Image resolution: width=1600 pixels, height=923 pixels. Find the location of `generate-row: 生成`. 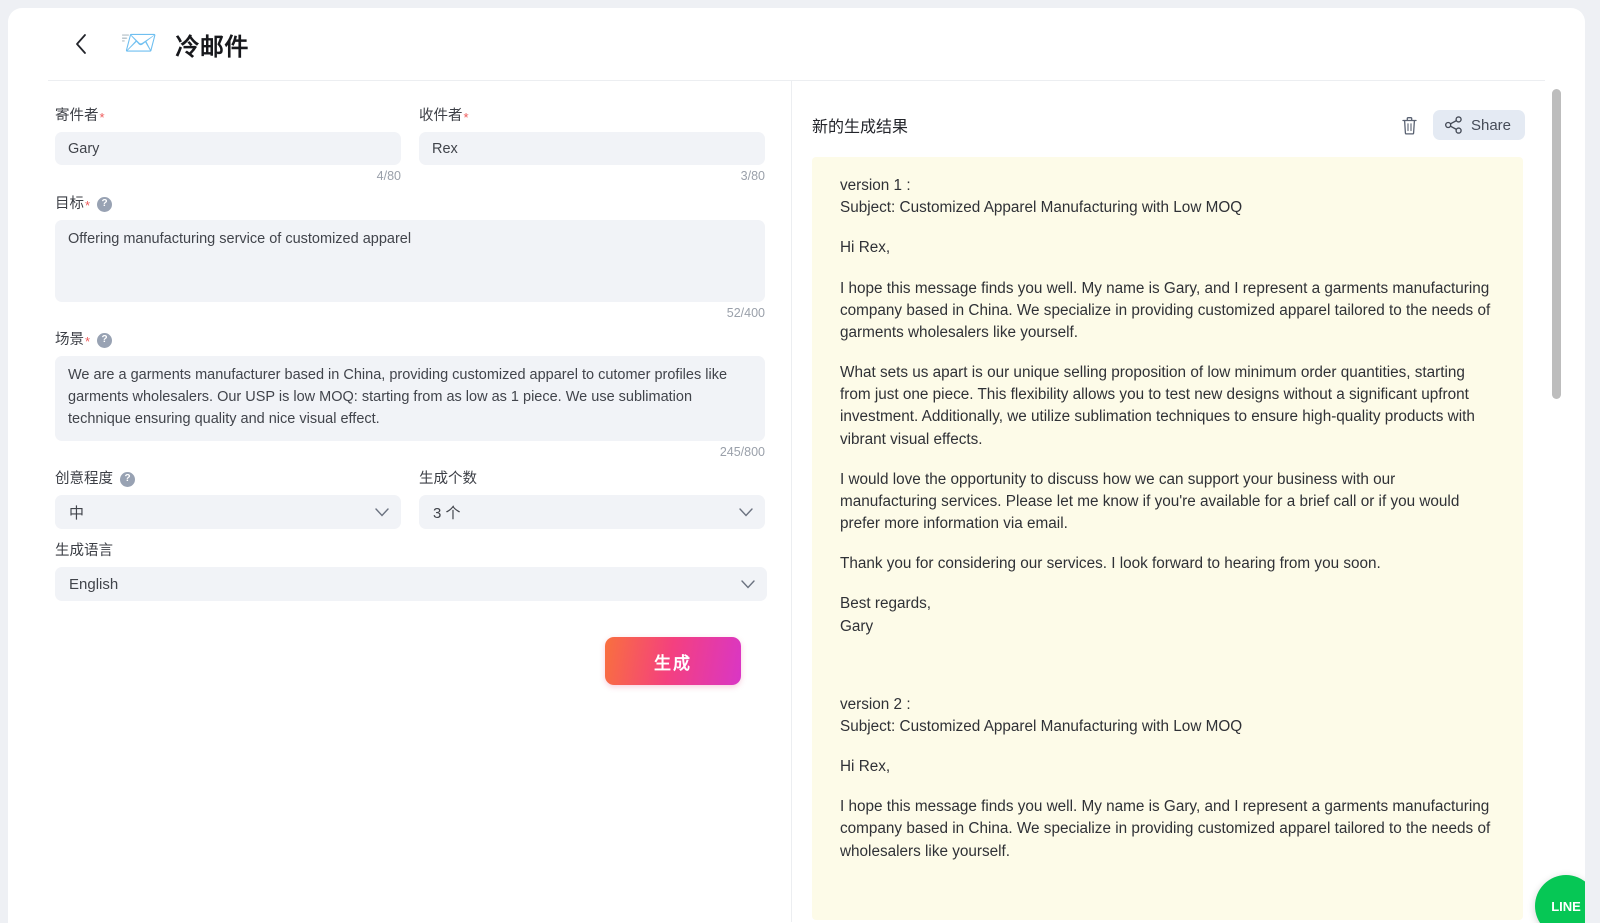

generate-row: 生成 is located at coordinates (410, 661).